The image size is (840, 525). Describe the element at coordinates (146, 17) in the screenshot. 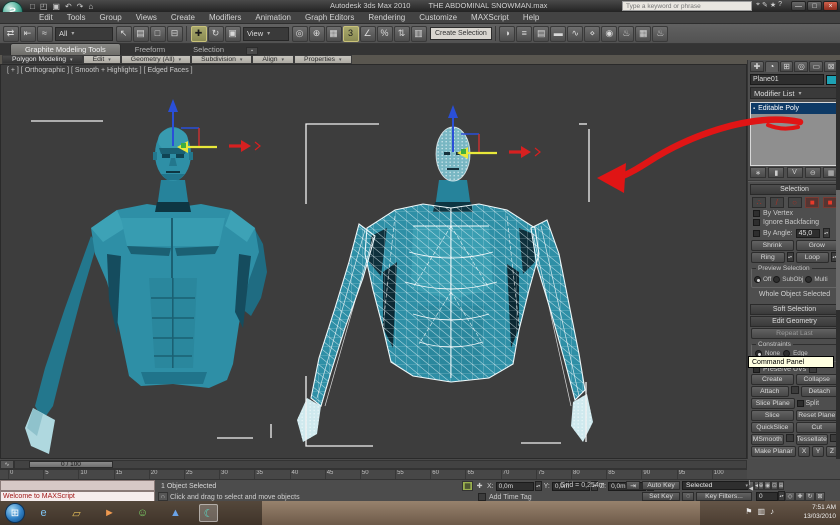

I see `menu-item: Views` at that location.